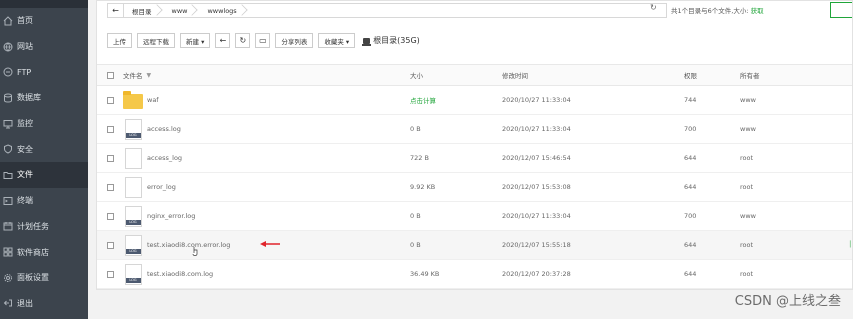 The width and height of the screenshot is (853, 319). What do you see at coordinates (8, 201) in the screenshot?
I see `terminal-icon` at bounding box center [8, 201].